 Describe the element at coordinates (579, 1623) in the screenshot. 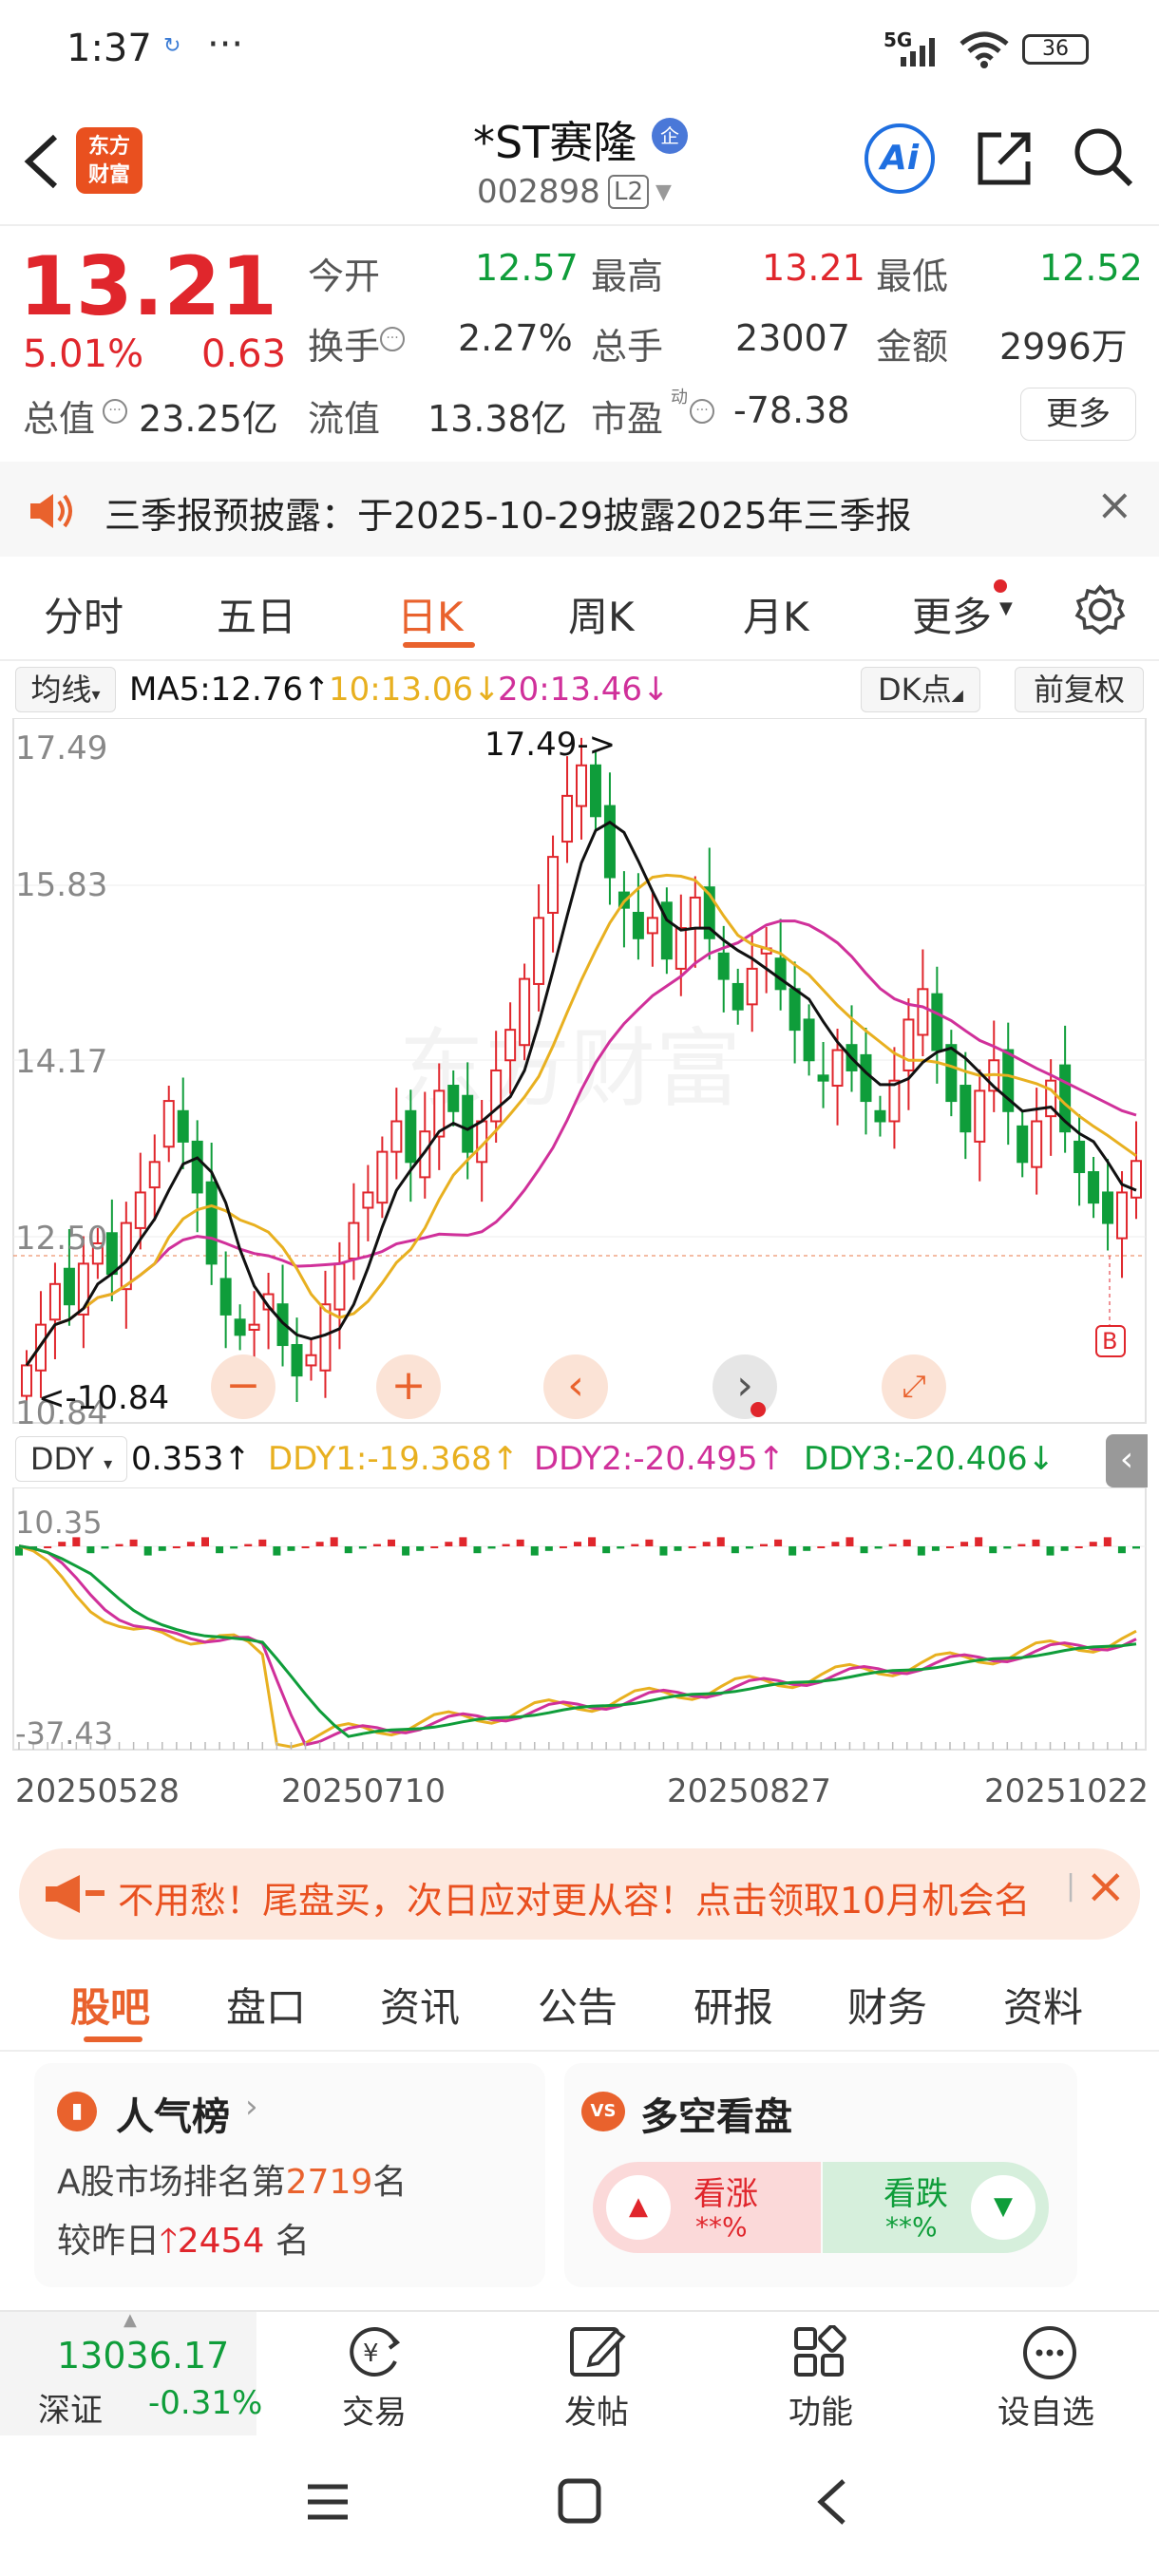

I see `ddy-chart` at that location.